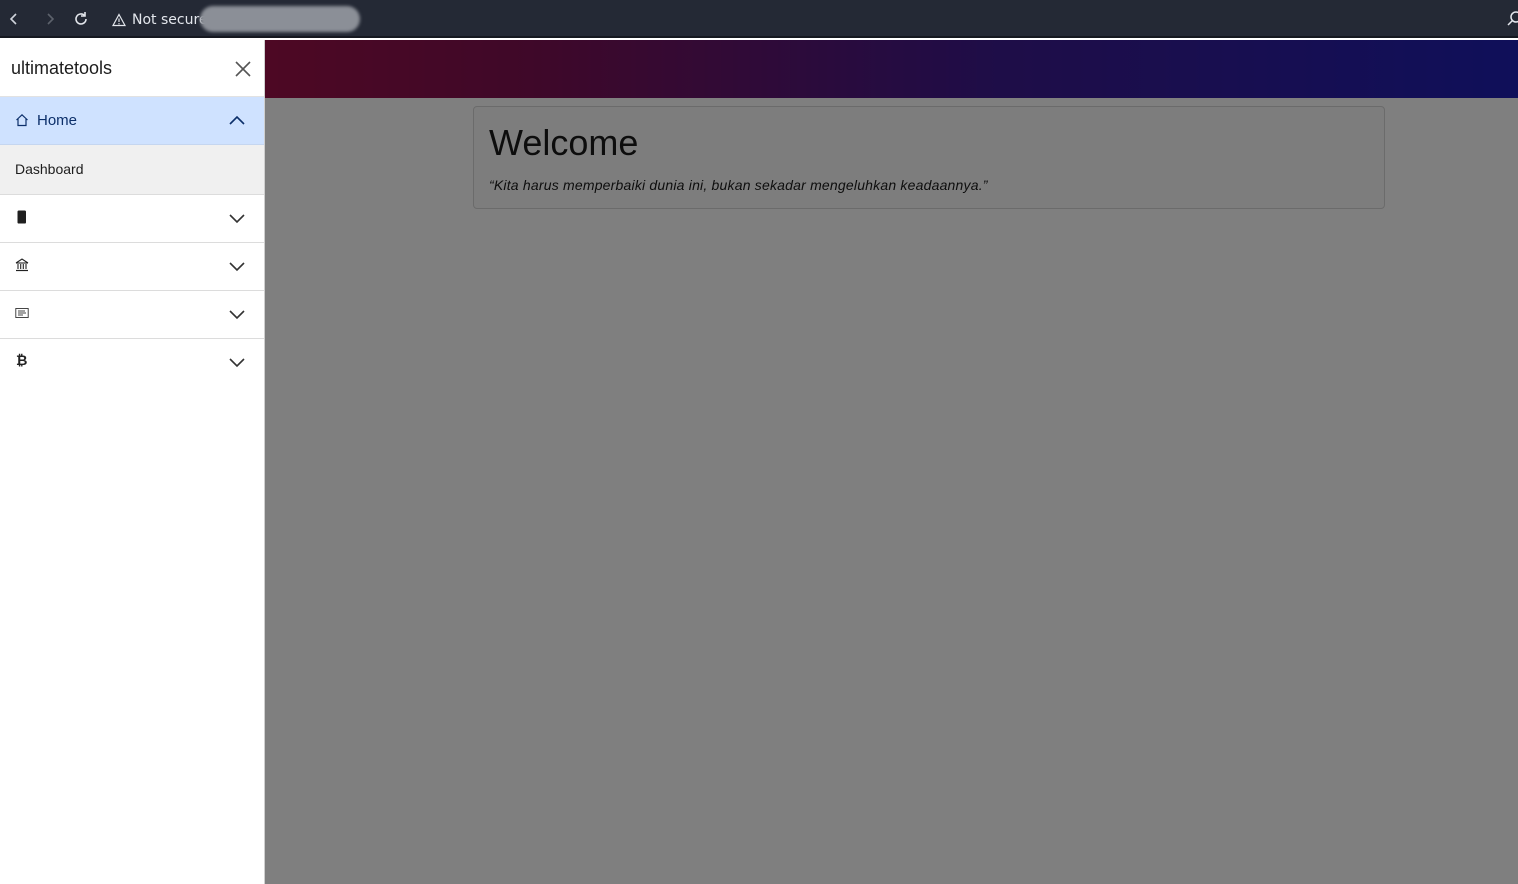 Image resolution: width=1518 pixels, height=884 pixels. I want to click on chevron-right-icon, so click(51, 19).